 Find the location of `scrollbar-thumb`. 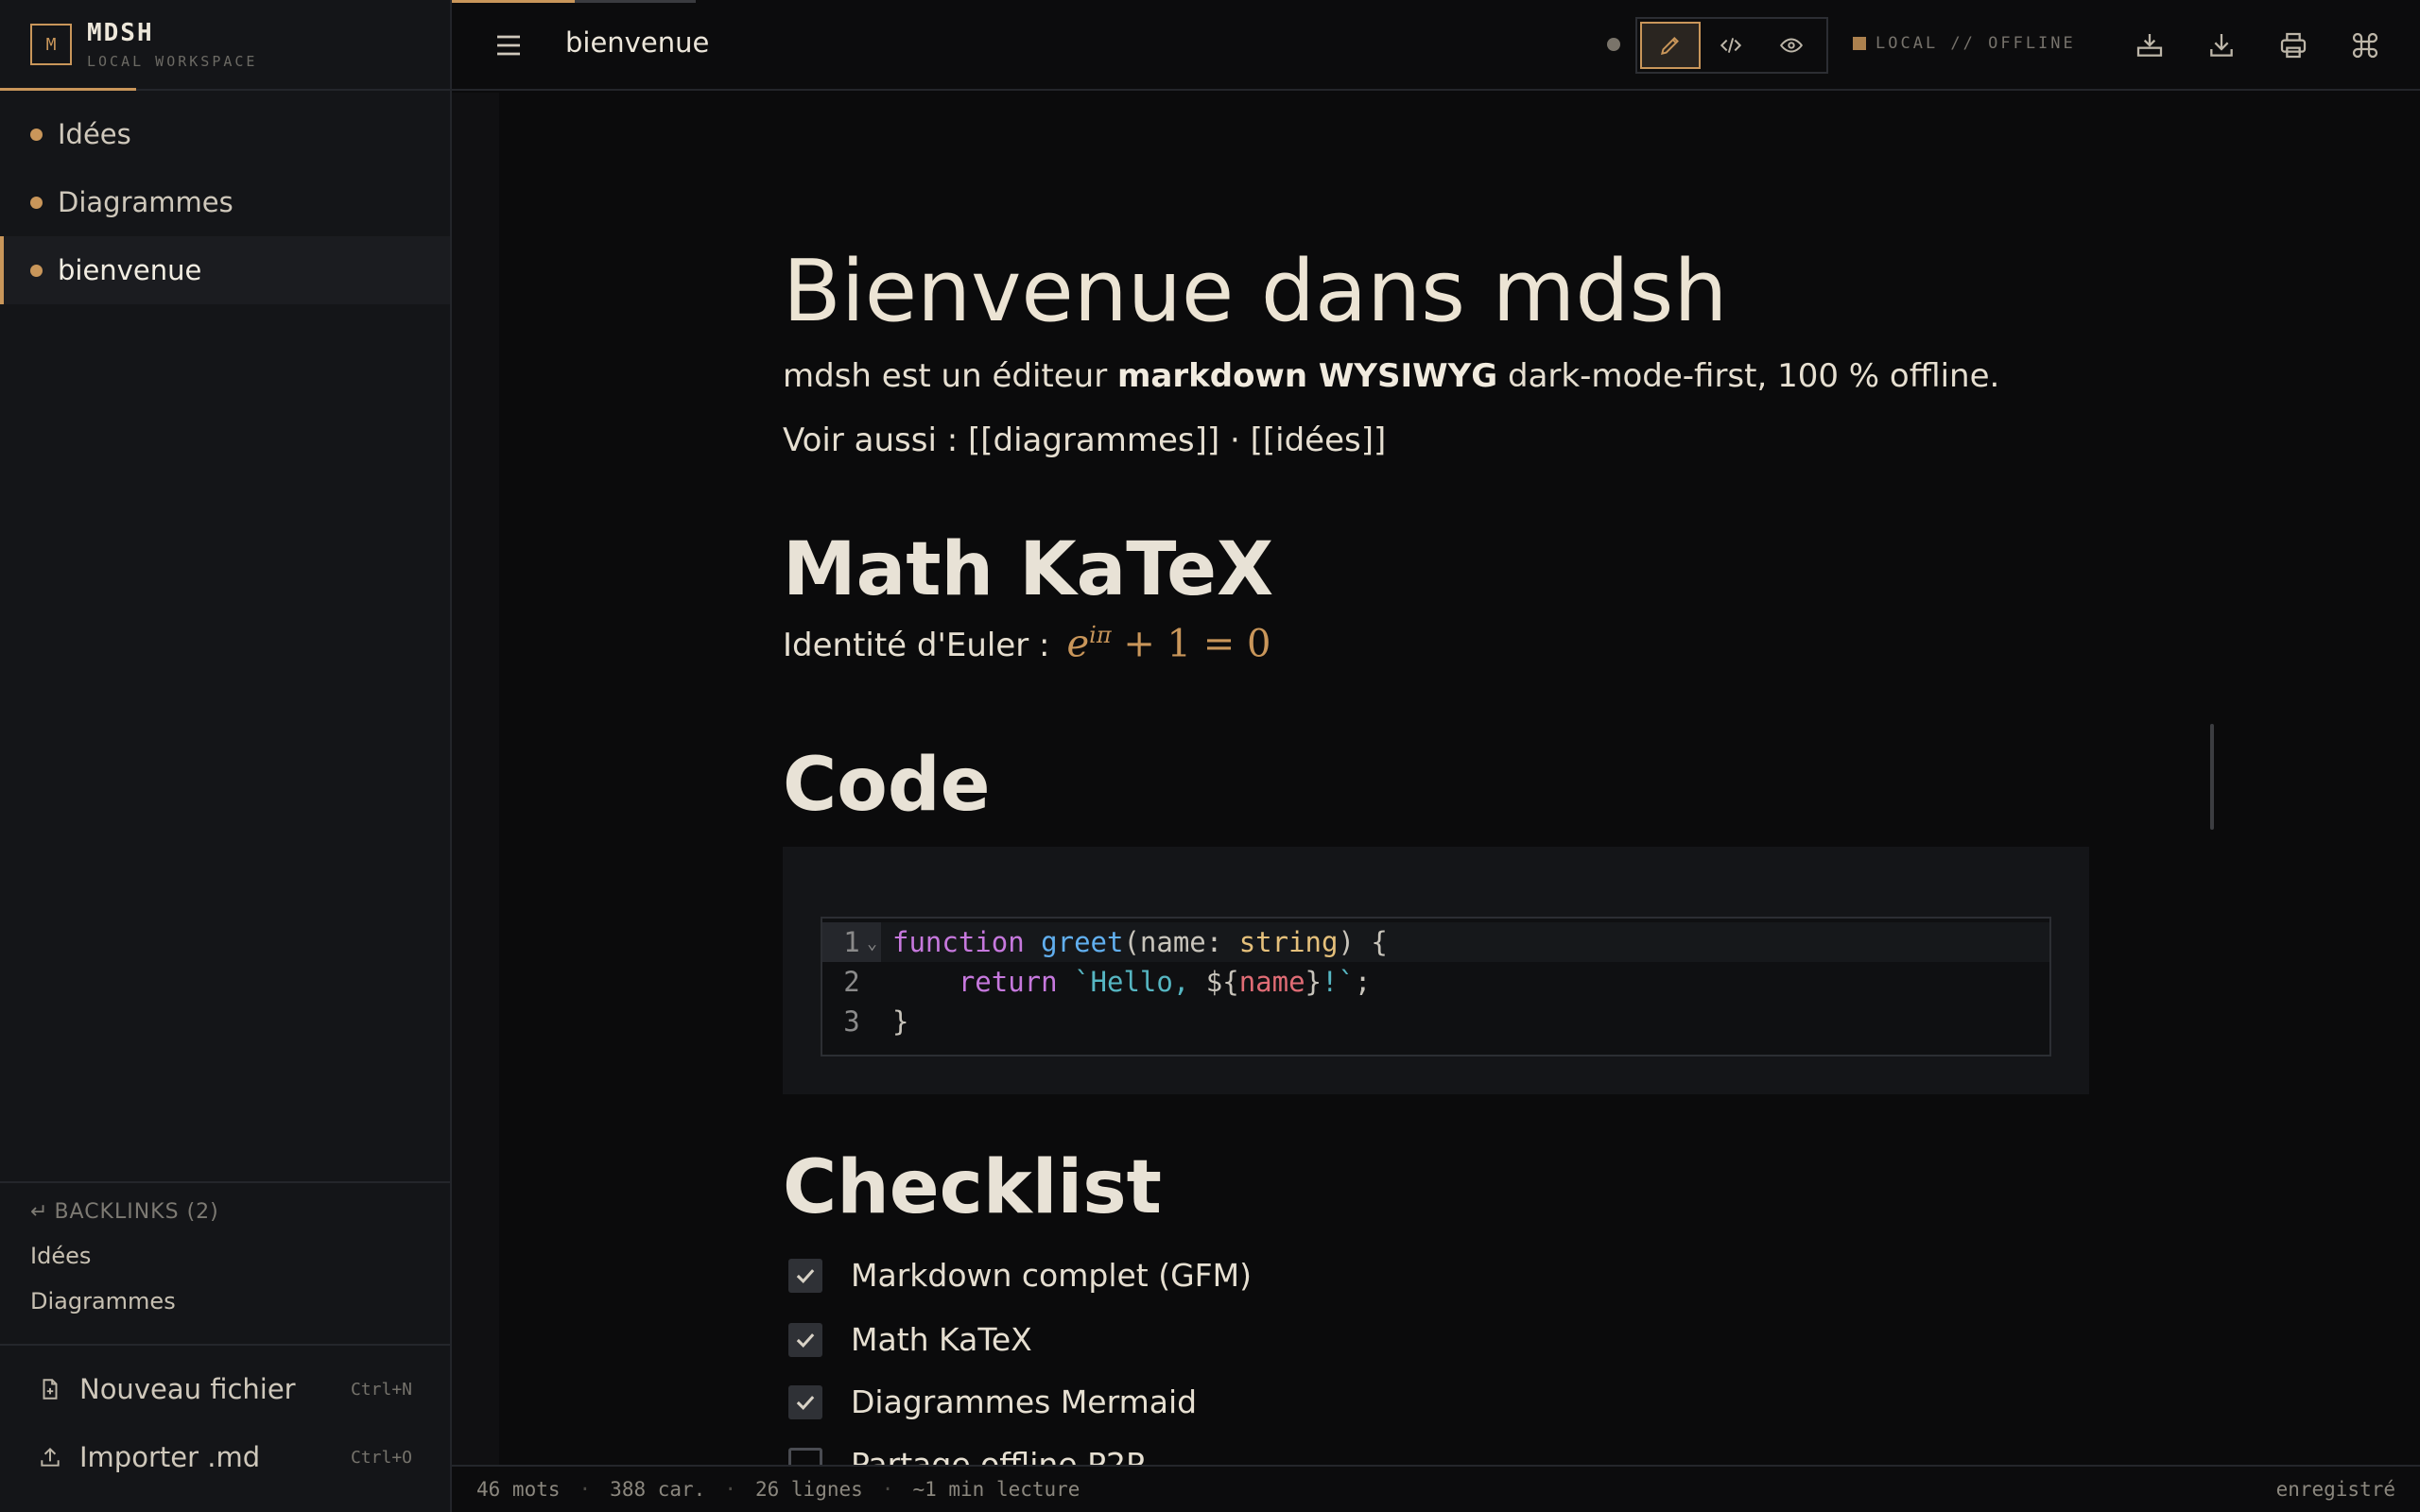

scrollbar-thumb is located at coordinates (2212, 777).